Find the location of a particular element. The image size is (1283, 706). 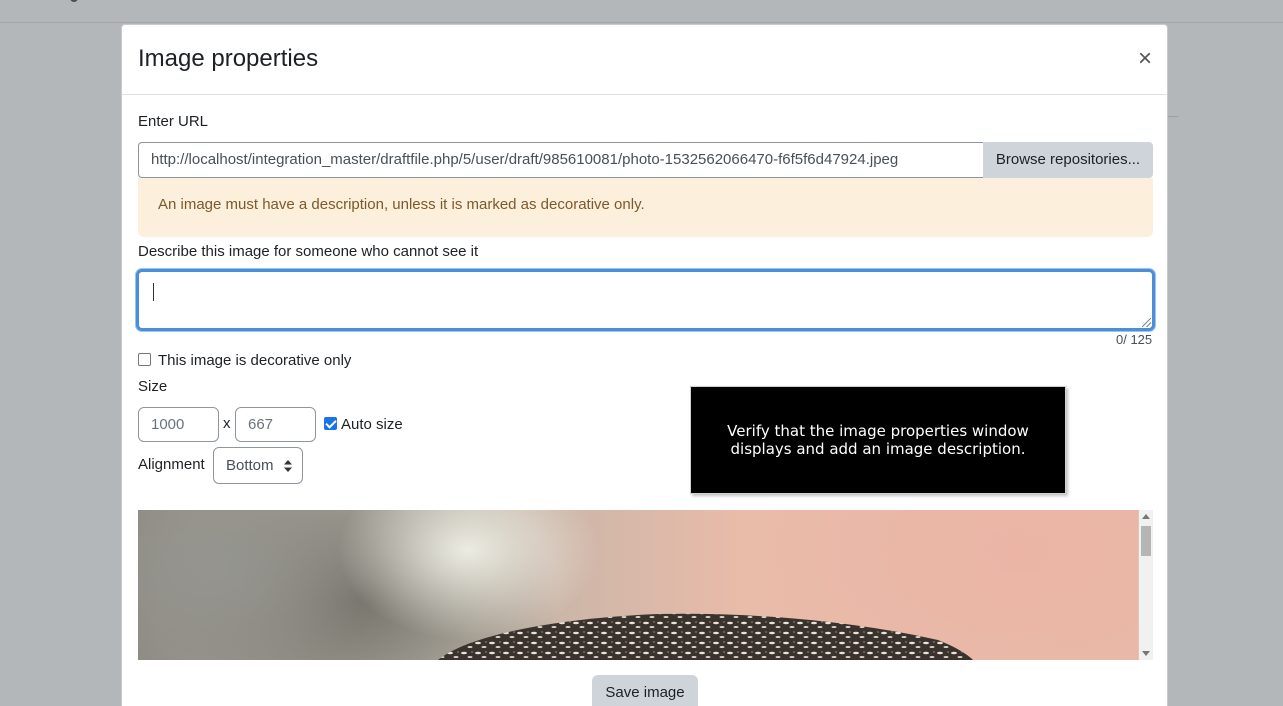

dialog-header: Image properties × is located at coordinates (644, 60).